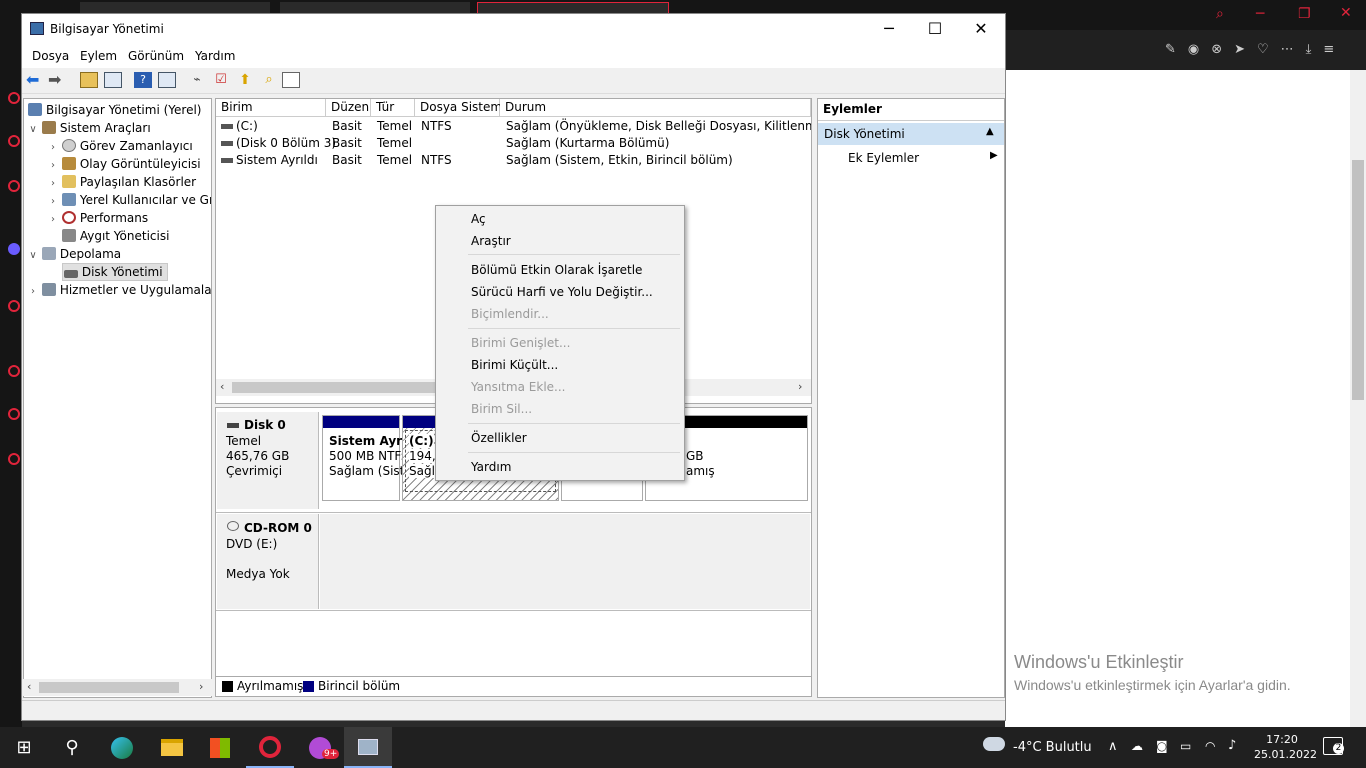  I want to click on checklist-icon: ☑, so click(221, 80).